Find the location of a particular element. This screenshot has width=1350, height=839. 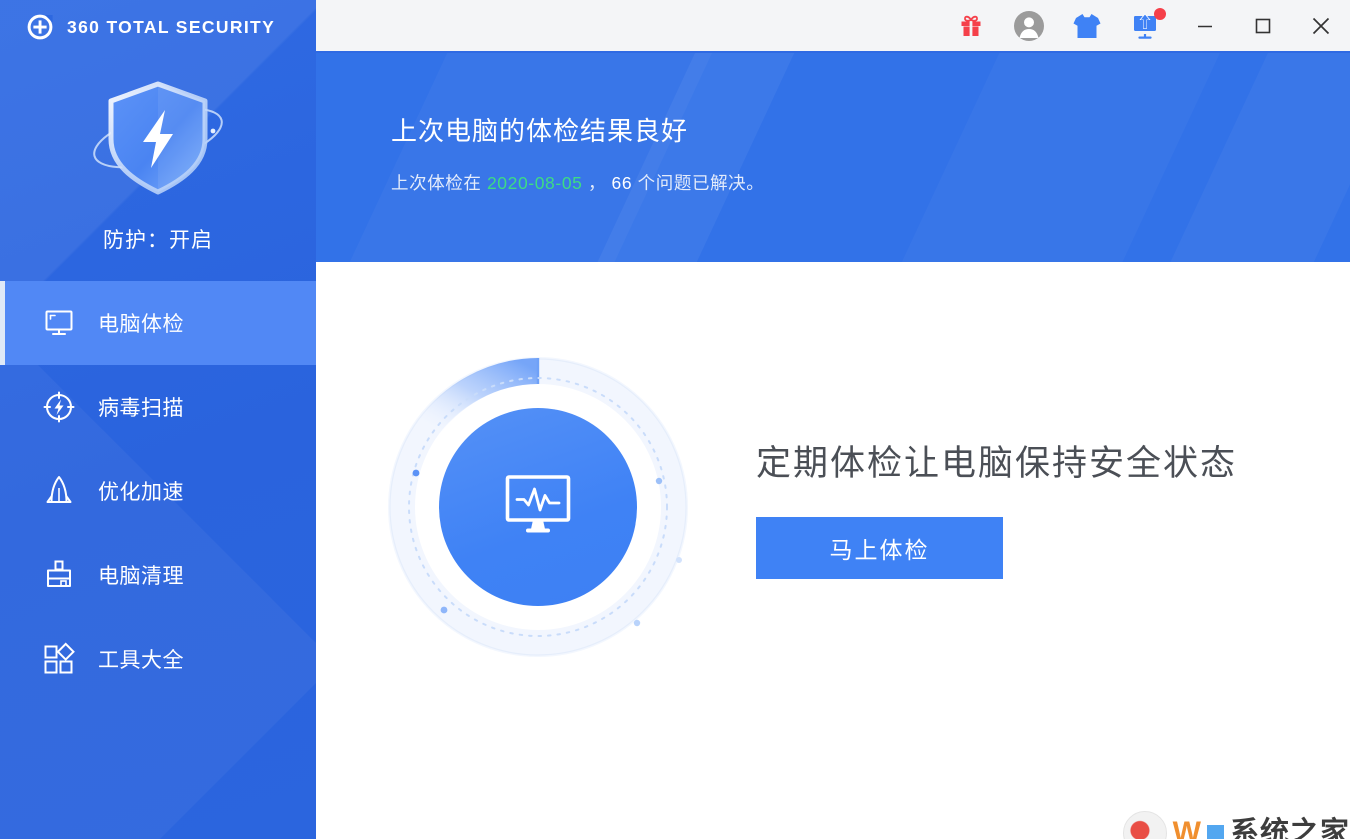

sidebar-item-clean: 电脑清理 is located at coordinates (158, 575).